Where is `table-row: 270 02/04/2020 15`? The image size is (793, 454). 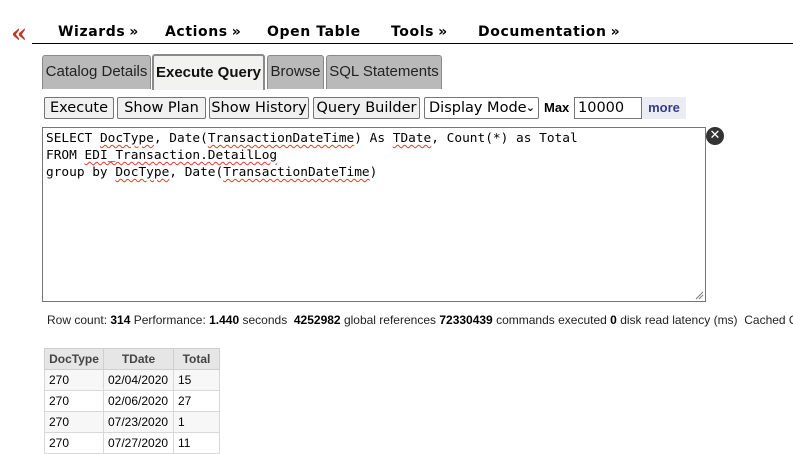
table-row: 270 02/04/2020 15 is located at coordinates (132, 380).